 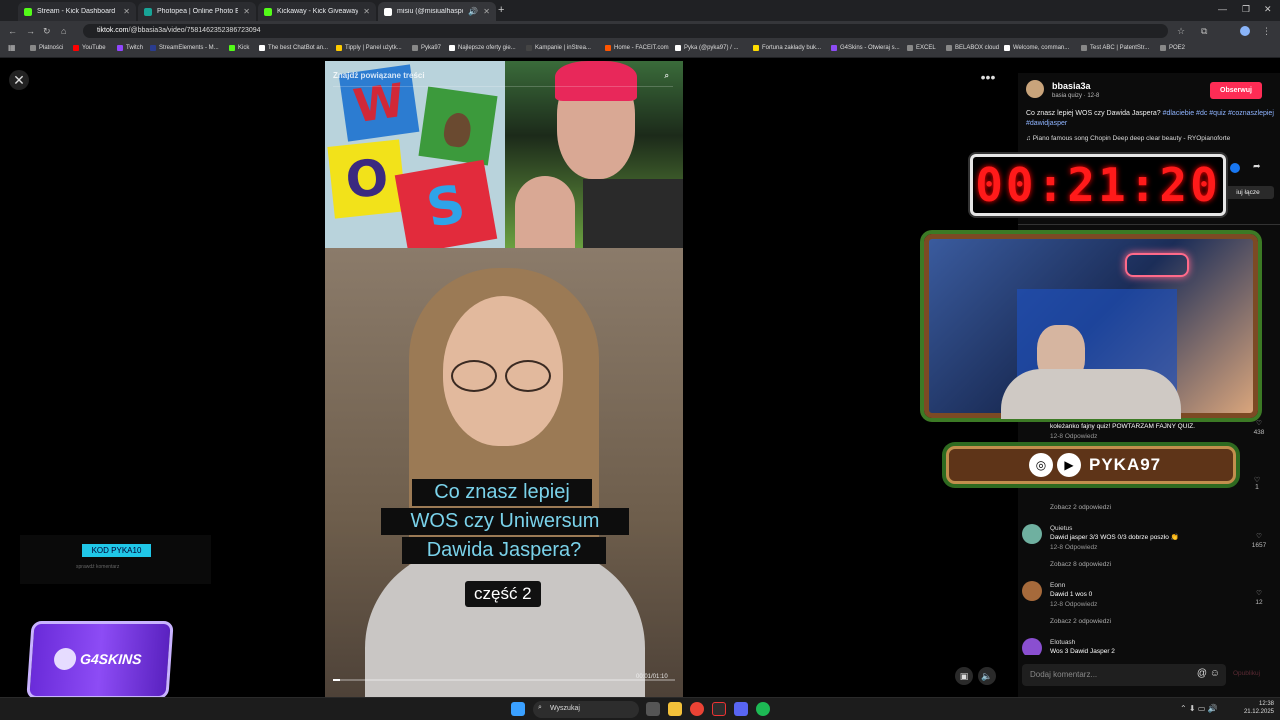 I want to click on new-tab-button: +, so click(x=501, y=10).